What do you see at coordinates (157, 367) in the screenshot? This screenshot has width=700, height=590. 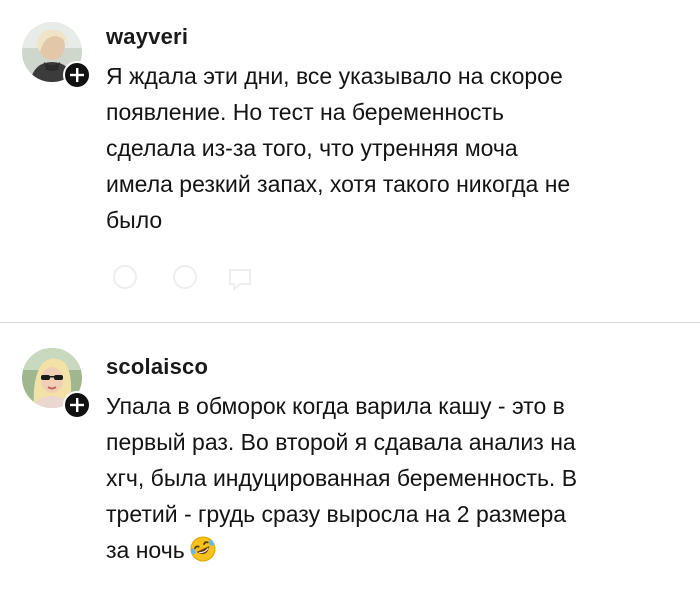 I see `username-link: scolaisco` at bounding box center [157, 367].